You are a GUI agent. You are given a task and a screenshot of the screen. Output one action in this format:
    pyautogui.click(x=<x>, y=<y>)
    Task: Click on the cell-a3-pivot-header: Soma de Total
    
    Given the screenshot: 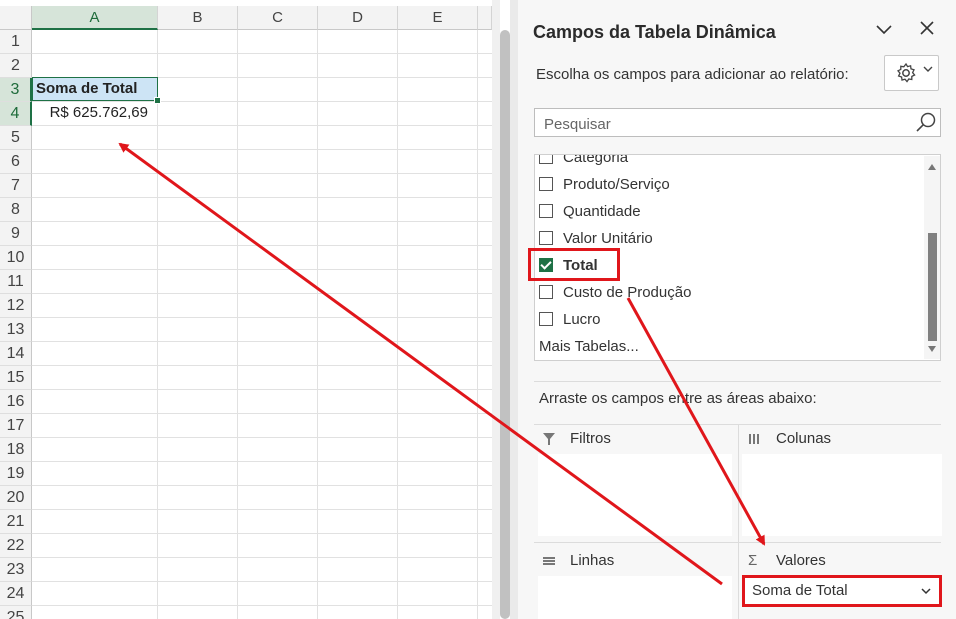 What is the action you would take?
    pyautogui.click(x=96, y=90)
    